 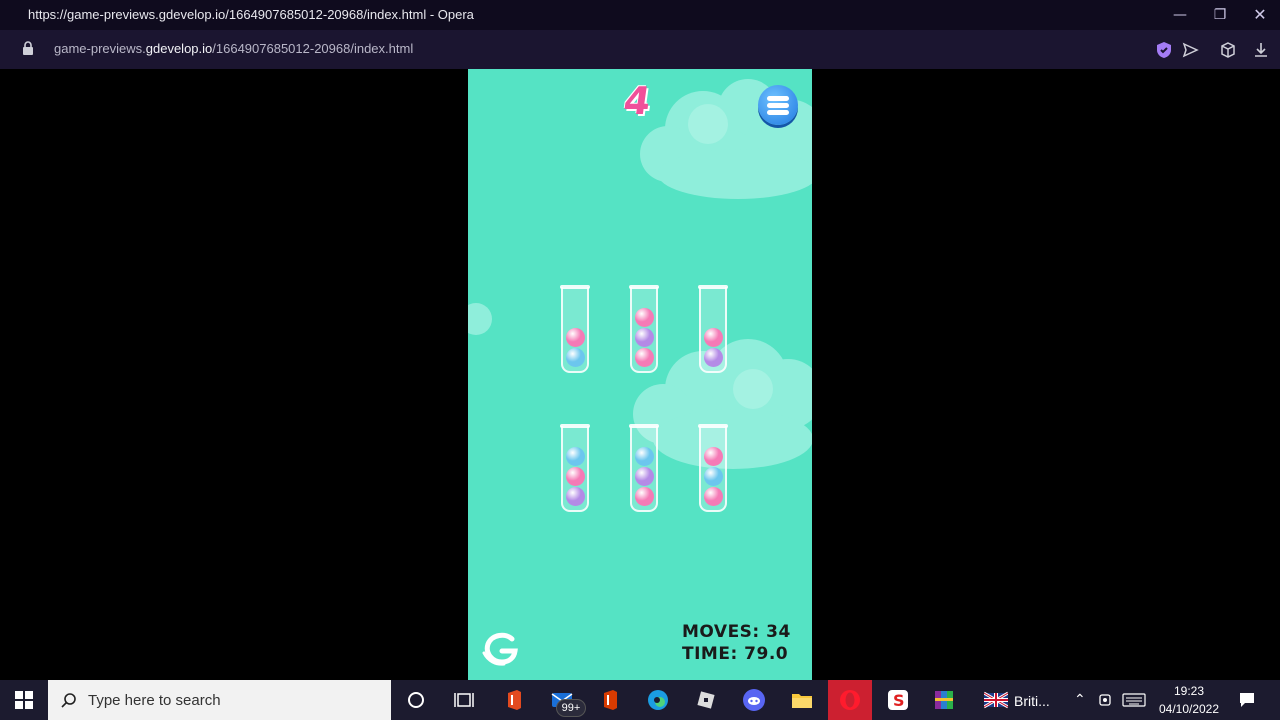 I want to click on uk-flag-icon, so click(x=996, y=700).